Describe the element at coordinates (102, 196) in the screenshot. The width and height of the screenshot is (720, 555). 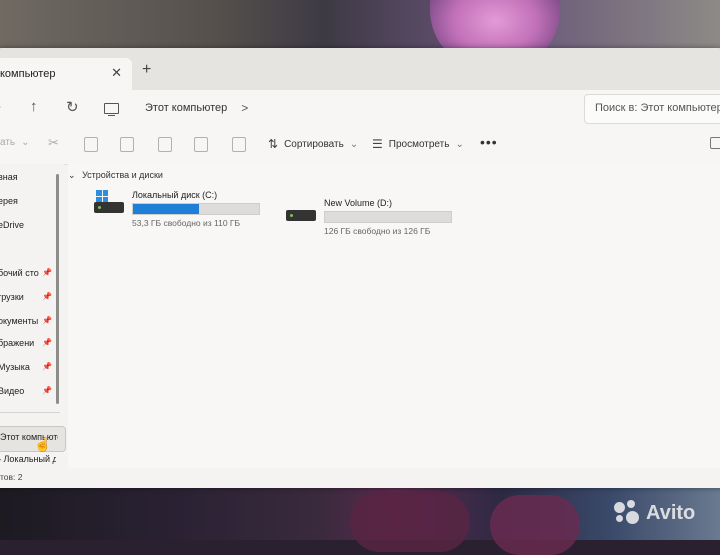
I see `windows-logo-icon` at that location.